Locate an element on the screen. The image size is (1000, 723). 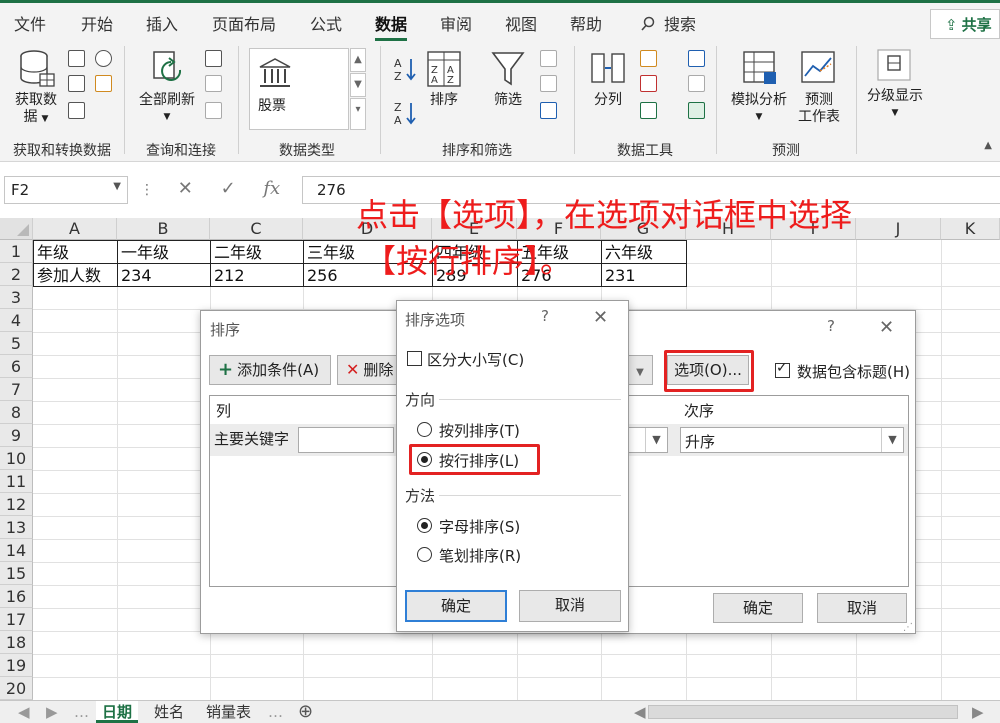
tab-page-layout: 页面布局 is located at coordinates (244, 23).